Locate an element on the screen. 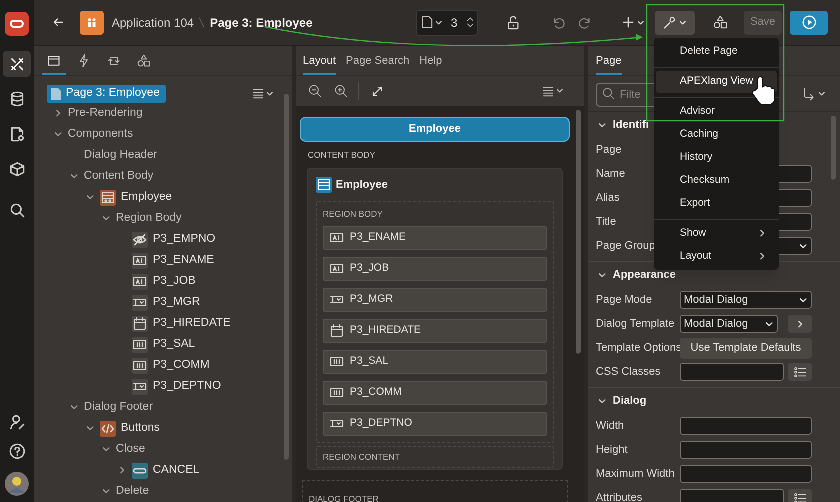  rail-button is located at coordinates (17, 64).